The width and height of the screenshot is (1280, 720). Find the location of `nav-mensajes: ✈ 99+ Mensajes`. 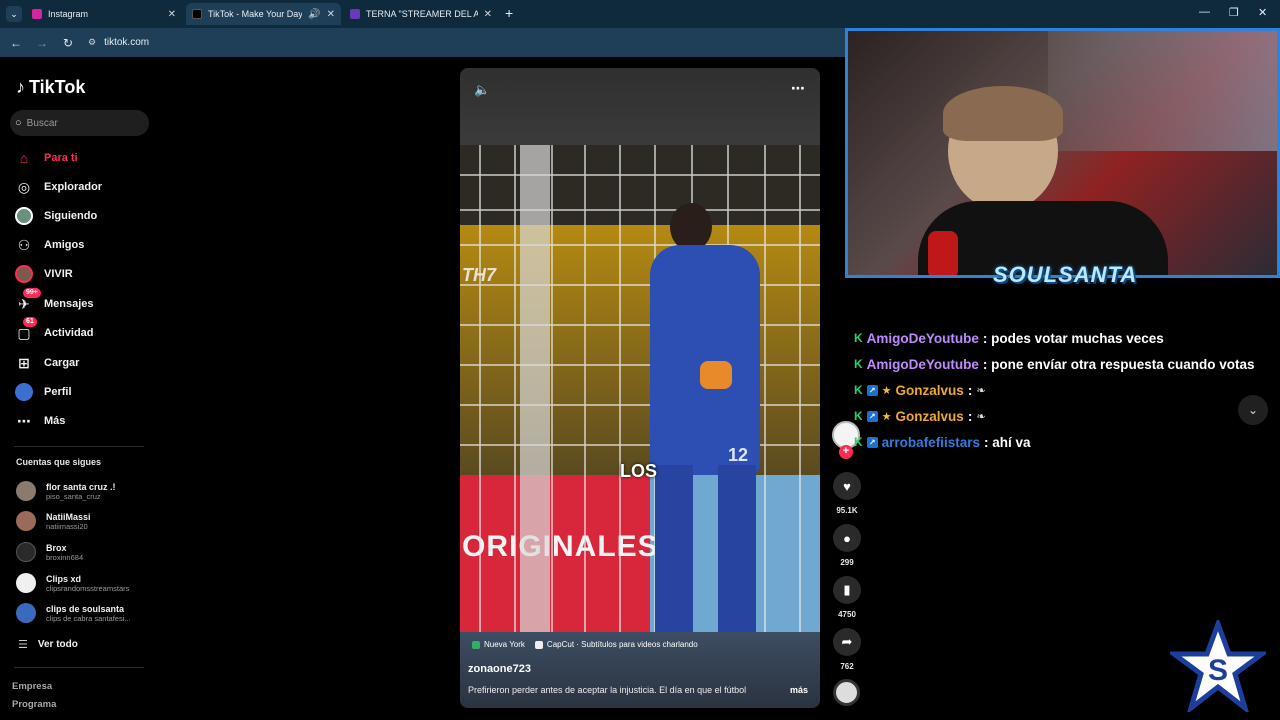

nav-mensajes: ✈ 99+ Mensajes is located at coordinates (54, 301).